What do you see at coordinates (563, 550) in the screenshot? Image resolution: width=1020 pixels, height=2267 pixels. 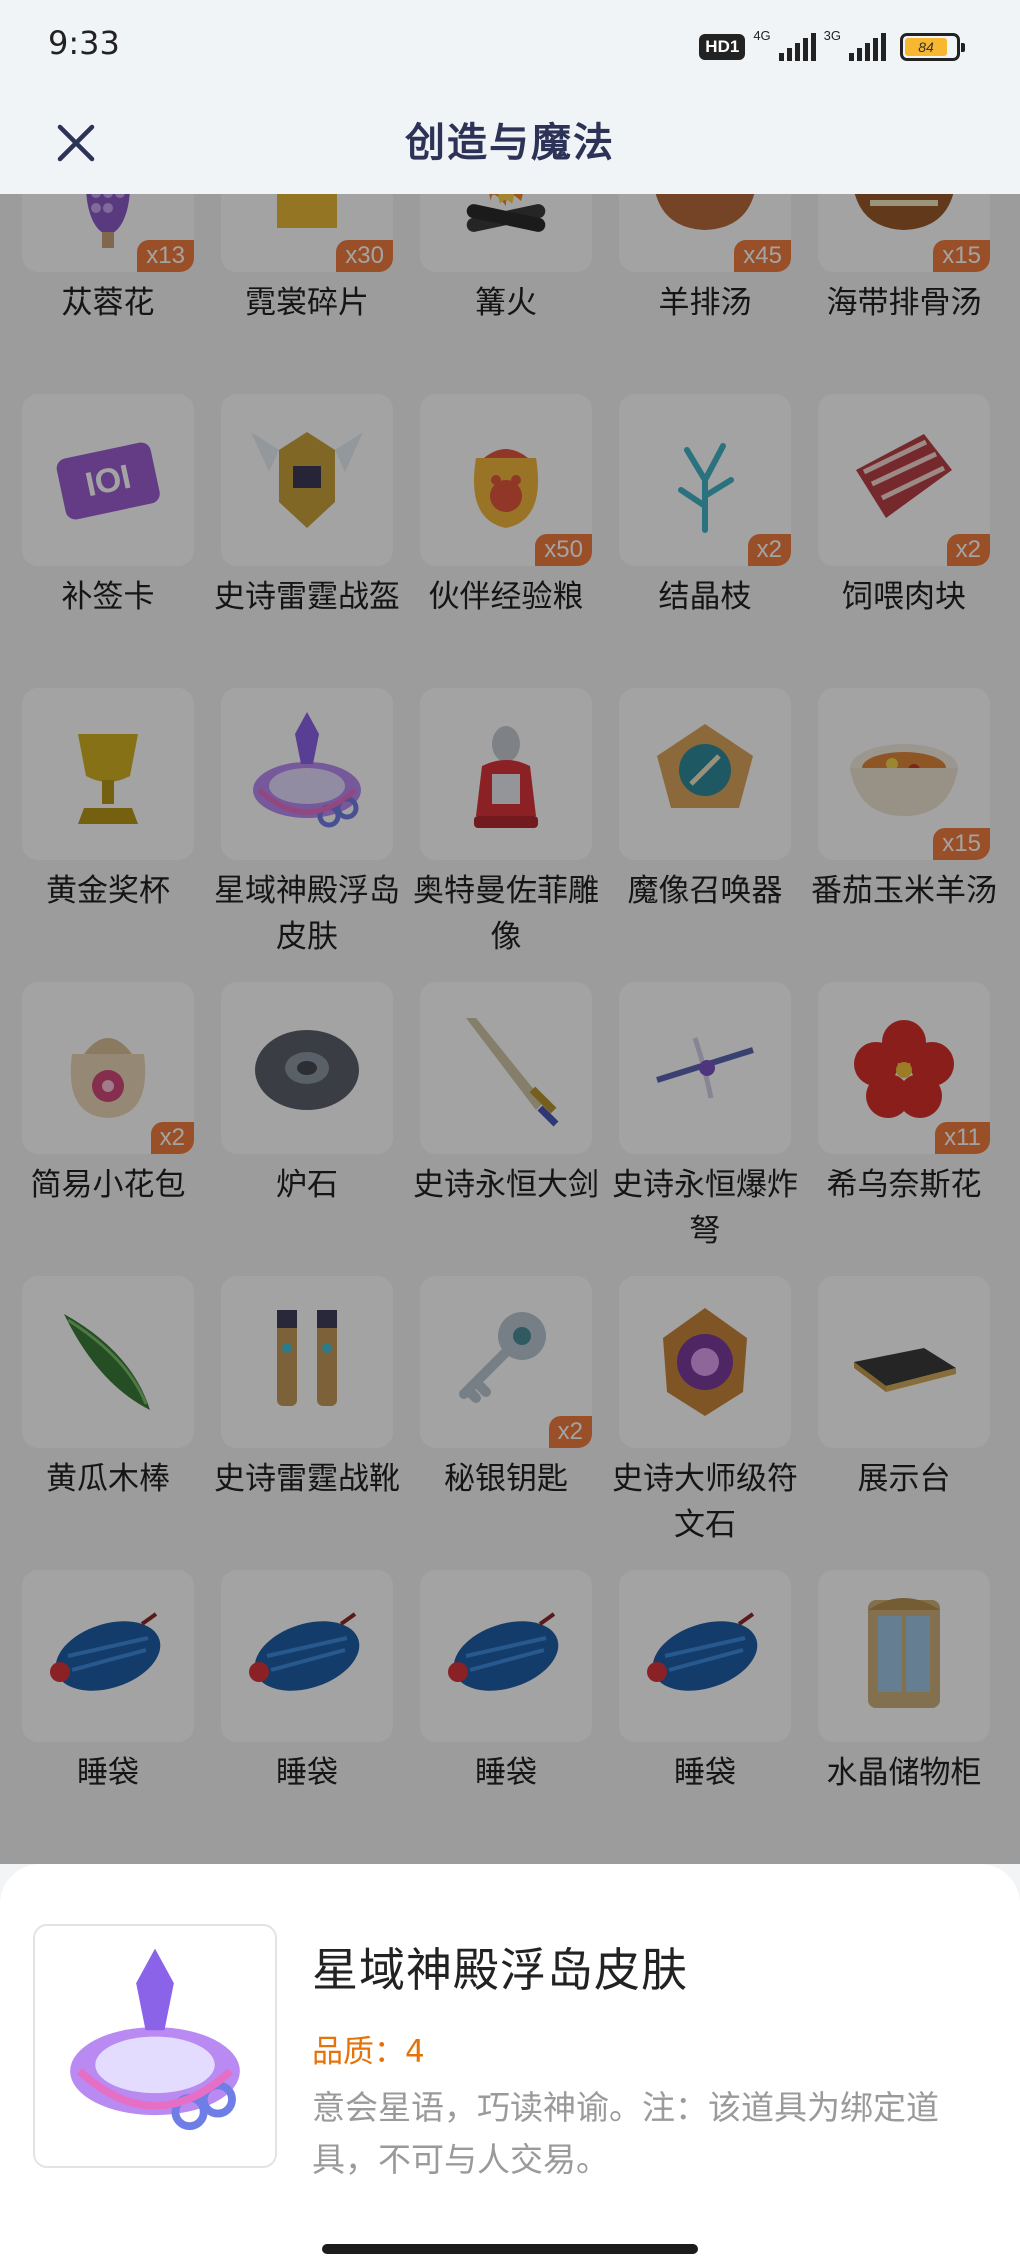 I see `item-quantity-badge: x50` at bounding box center [563, 550].